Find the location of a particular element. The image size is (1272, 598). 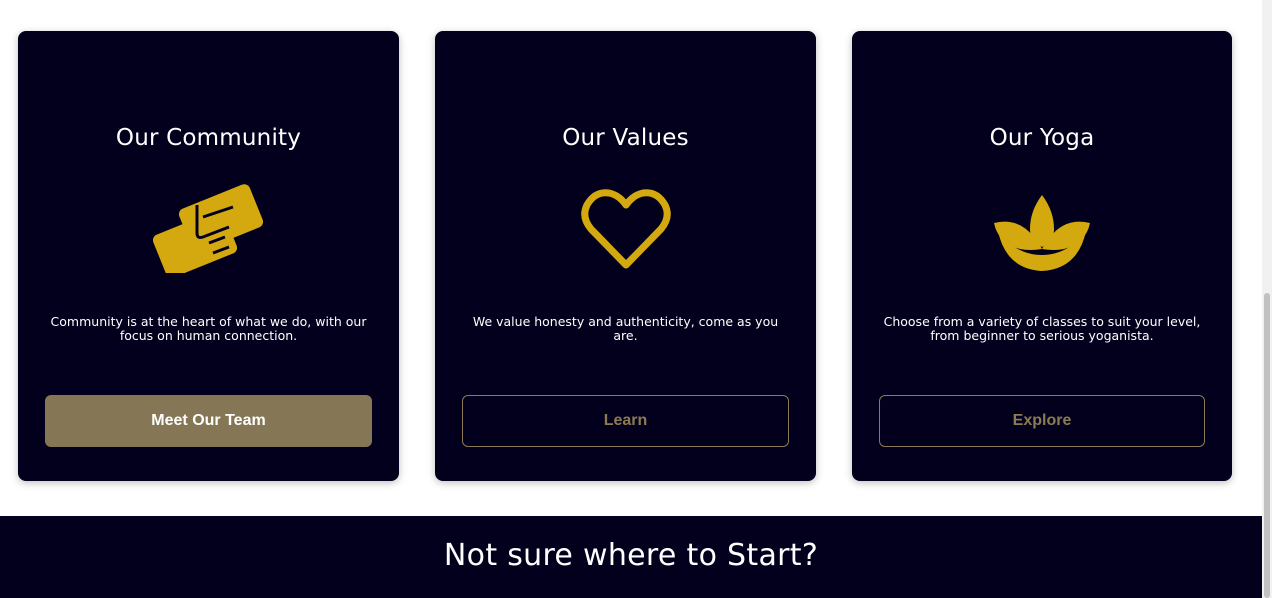

heart-icon is located at coordinates (625, 230).